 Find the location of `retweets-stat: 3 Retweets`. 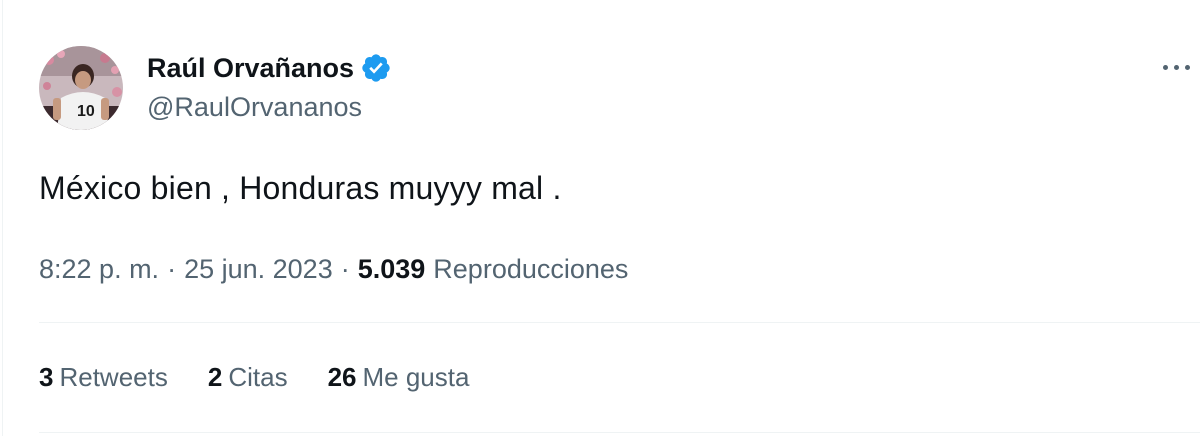

retweets-stat: 3 Retweets is located at coordinates (103, 377).